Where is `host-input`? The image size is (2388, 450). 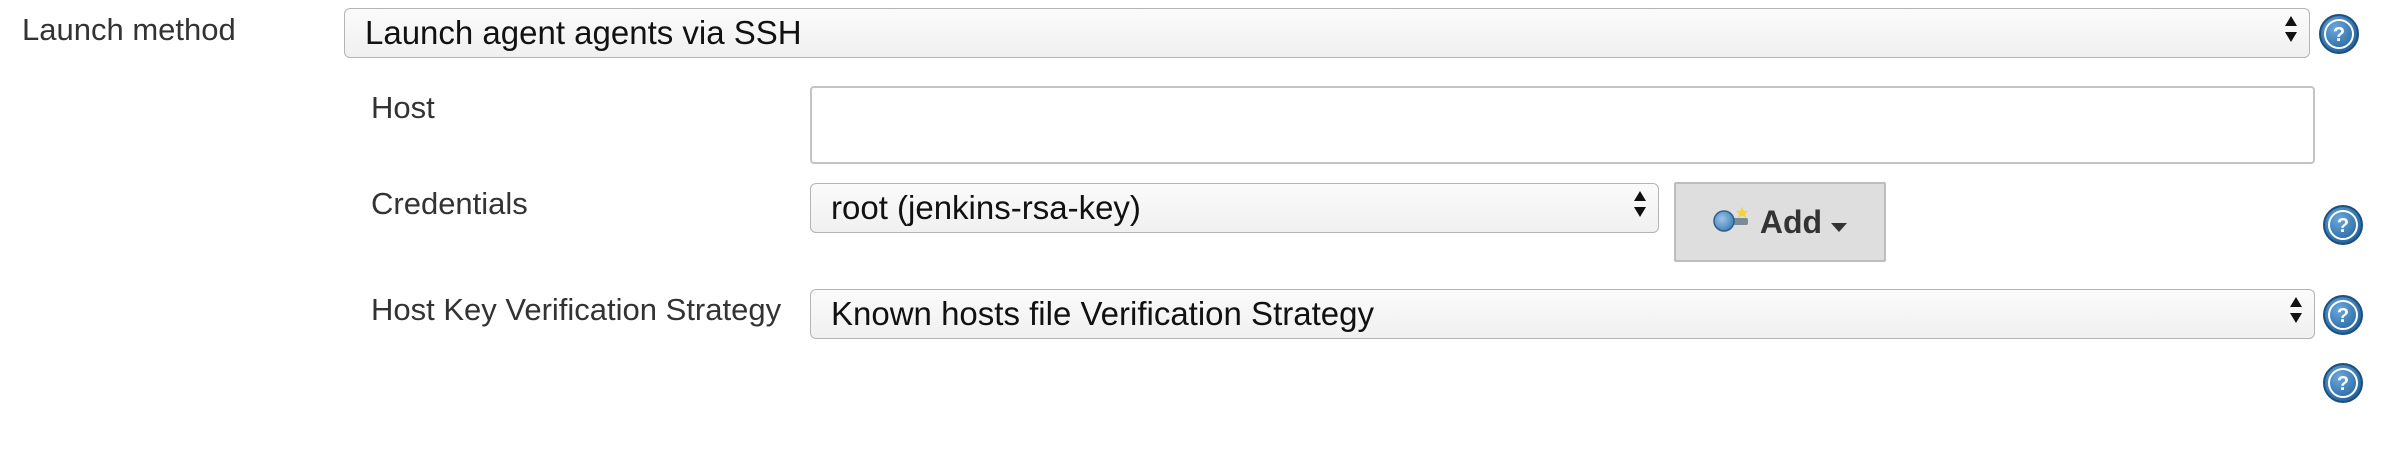 host-input is located at coordinates (1562, 125).